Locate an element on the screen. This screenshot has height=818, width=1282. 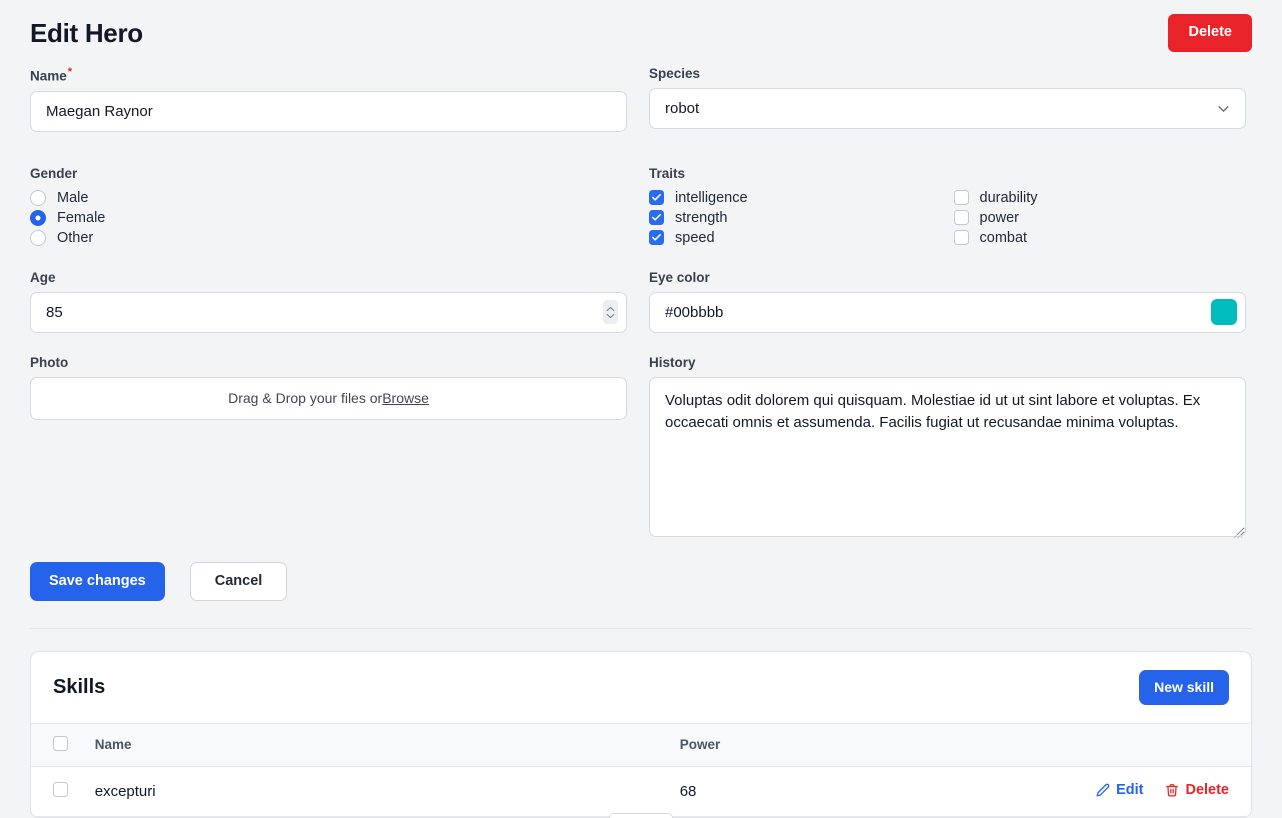
section-divider is located at coordinates (641, 628).